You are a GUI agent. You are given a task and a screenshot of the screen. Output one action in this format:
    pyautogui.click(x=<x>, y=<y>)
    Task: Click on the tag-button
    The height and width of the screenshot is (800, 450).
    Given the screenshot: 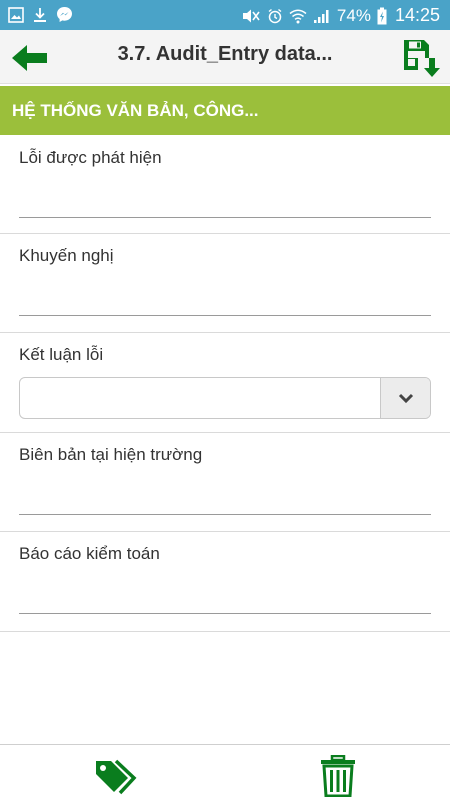 What is the action you would take?
    pyautogui.click(x=117, y=777)
    